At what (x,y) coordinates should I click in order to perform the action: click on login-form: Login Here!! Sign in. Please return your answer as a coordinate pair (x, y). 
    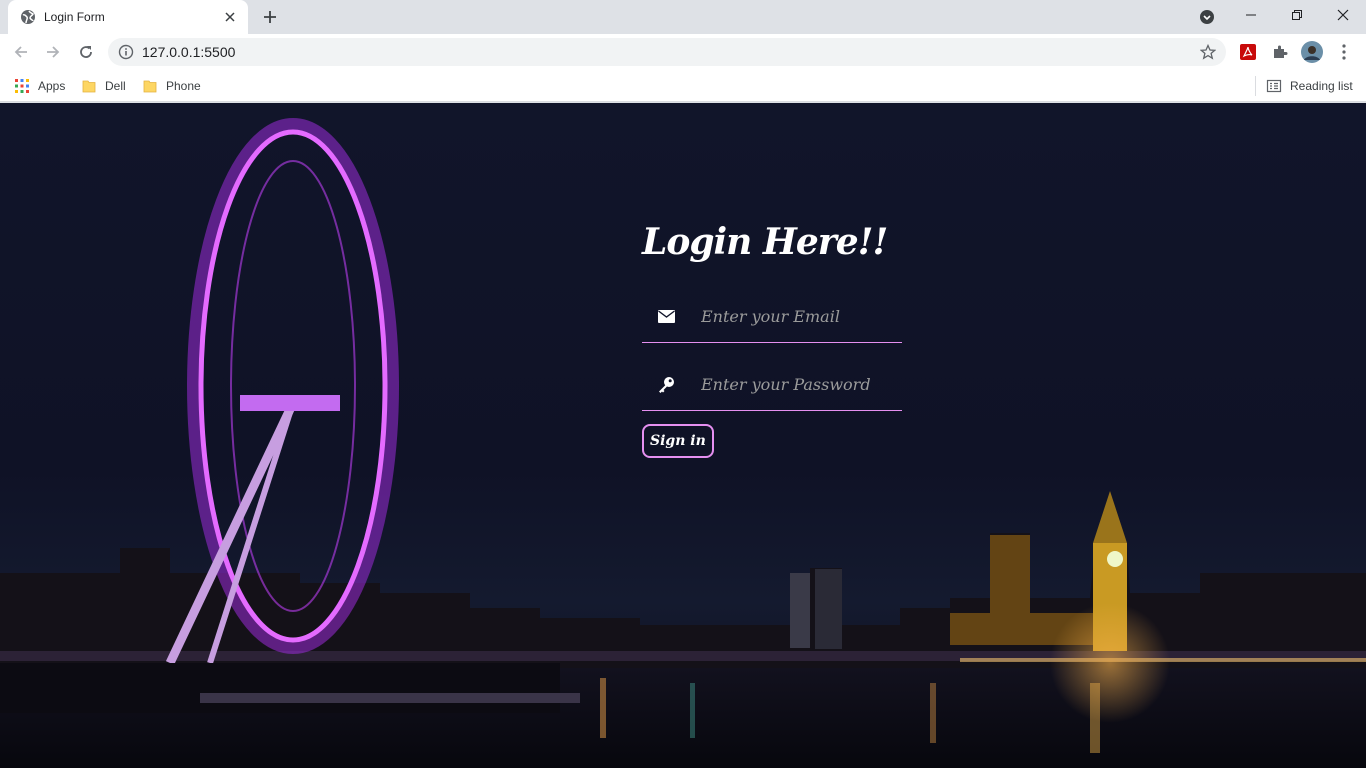
    Looking at the image, I should click on (772, 339).